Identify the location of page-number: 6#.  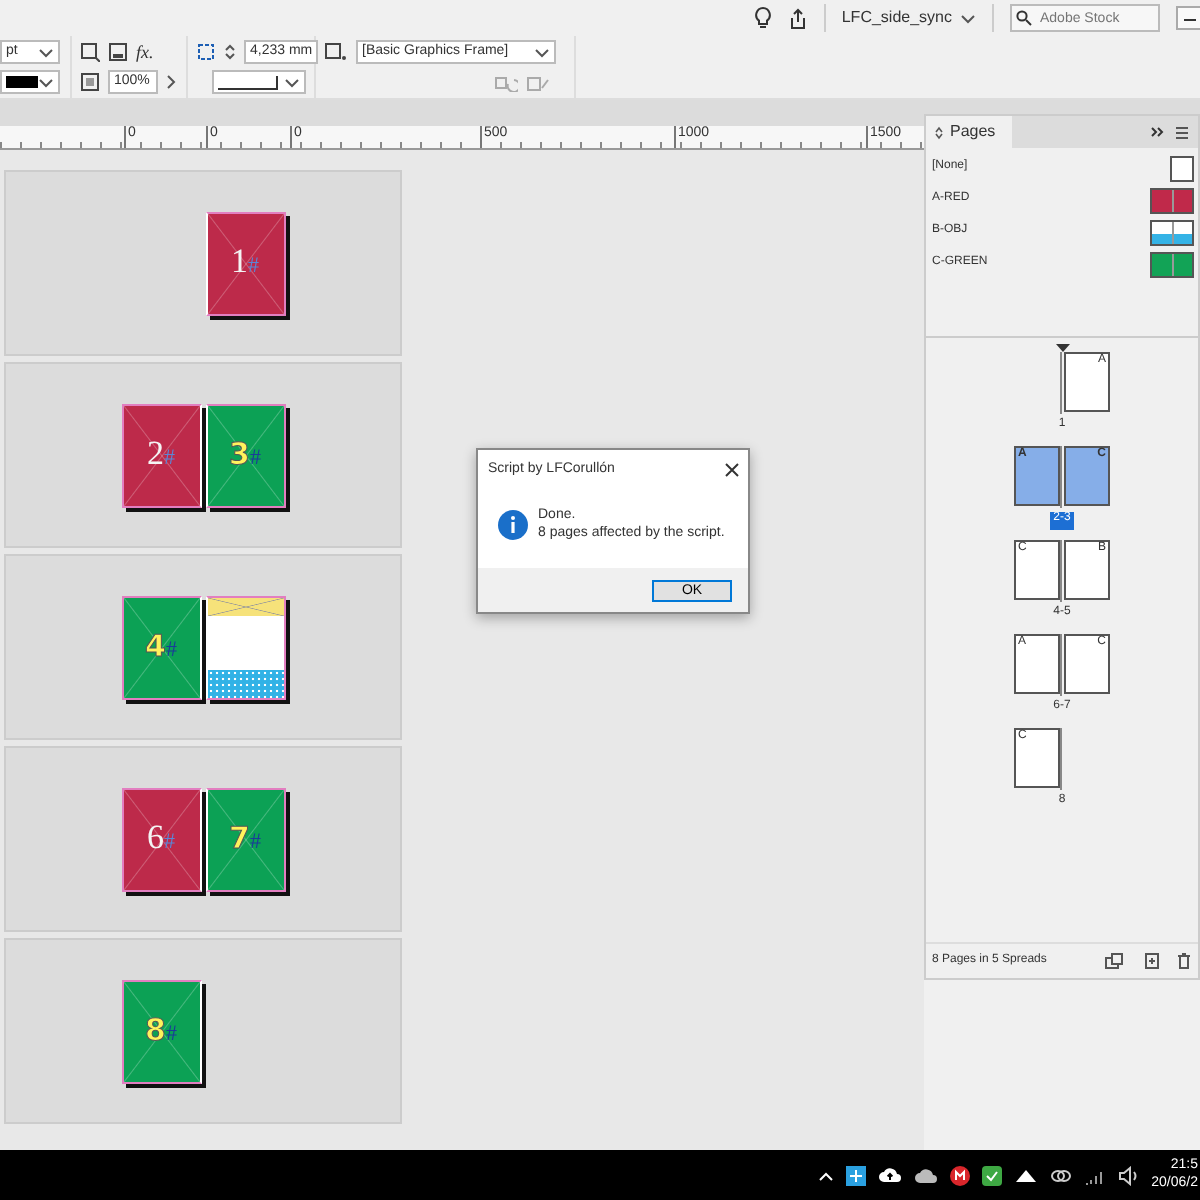
(161, 839).